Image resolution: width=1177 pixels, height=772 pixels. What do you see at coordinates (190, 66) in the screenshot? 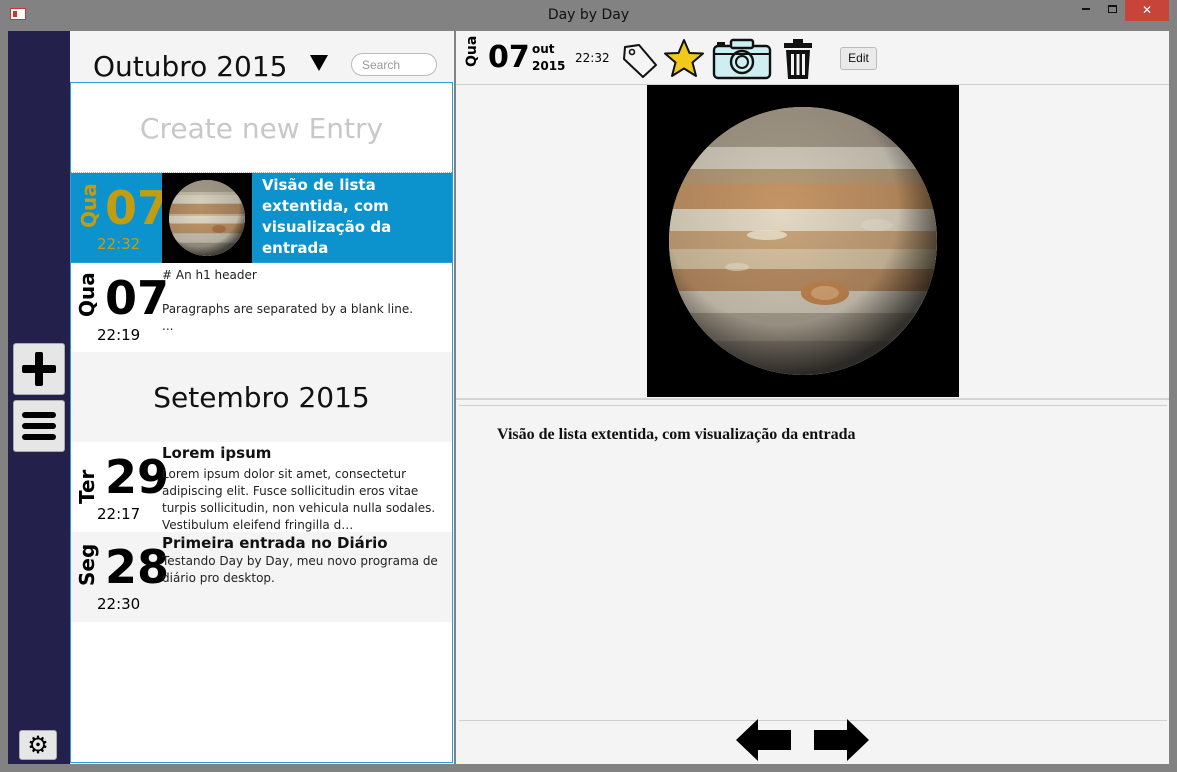
I see `month-selector-label: Outubro 2015` at bounding box center [190, 66].